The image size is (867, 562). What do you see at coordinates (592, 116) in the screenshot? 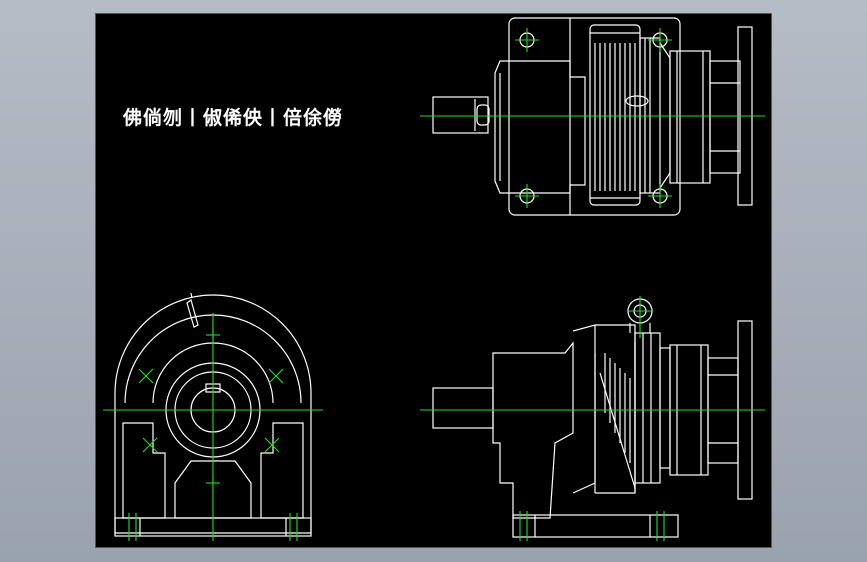
I see `top-view` at bounding box center [592, 116].